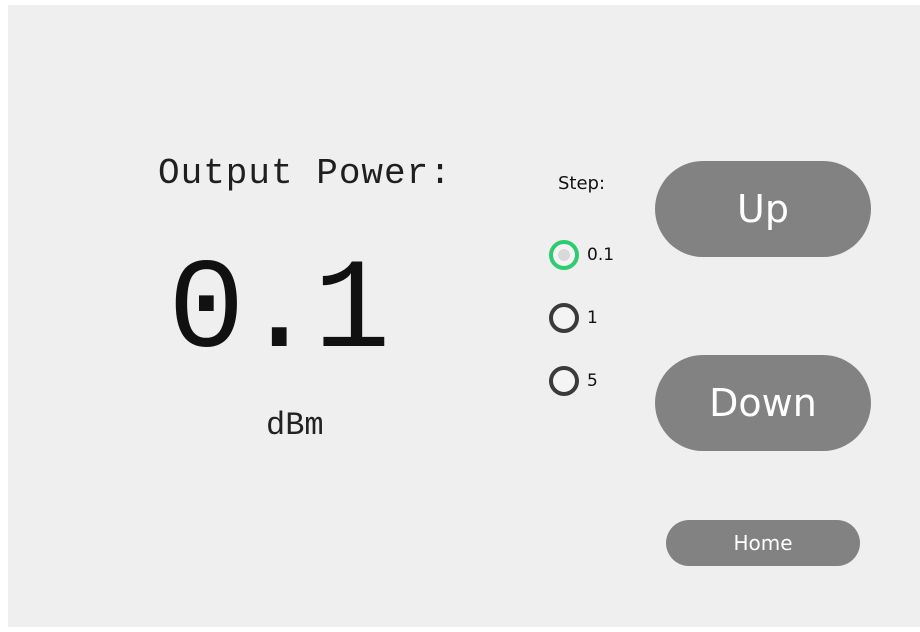 This screenshot has height=632, width=920. What do you see at coordinates (295, 425) in the screenshot?
I see `output-power-unit: dBm` at bounding box center [295, 425].